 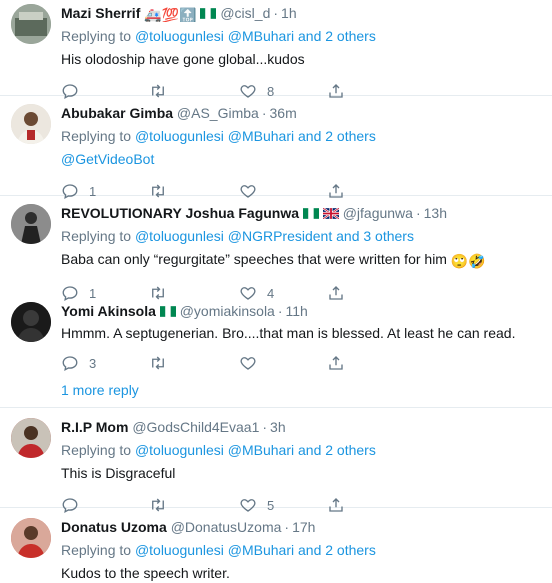 I want to click on author-name: Mazi Sherrif, so click(x=100, y=13).